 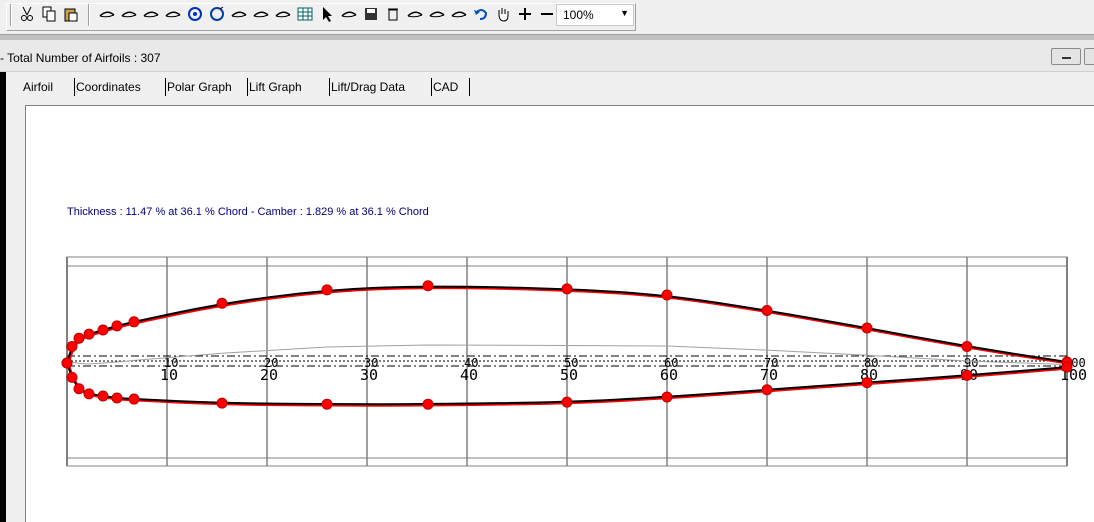 What do you see at coordinates (369, 375) in the screenshot?
I see `tick-label-lower: 30` at bounding box center [369, 375].